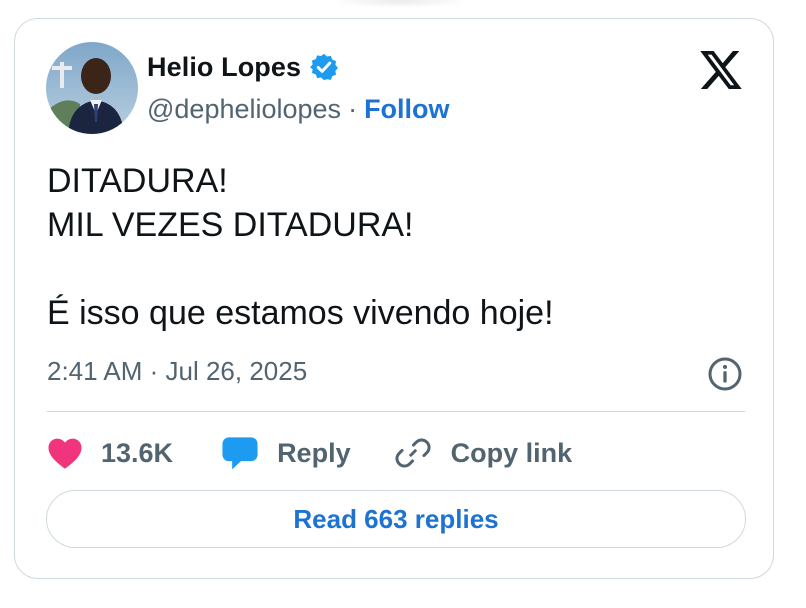  Describe the element at coordinates (396, 411) in the screenshot. I see `divider` at that location.